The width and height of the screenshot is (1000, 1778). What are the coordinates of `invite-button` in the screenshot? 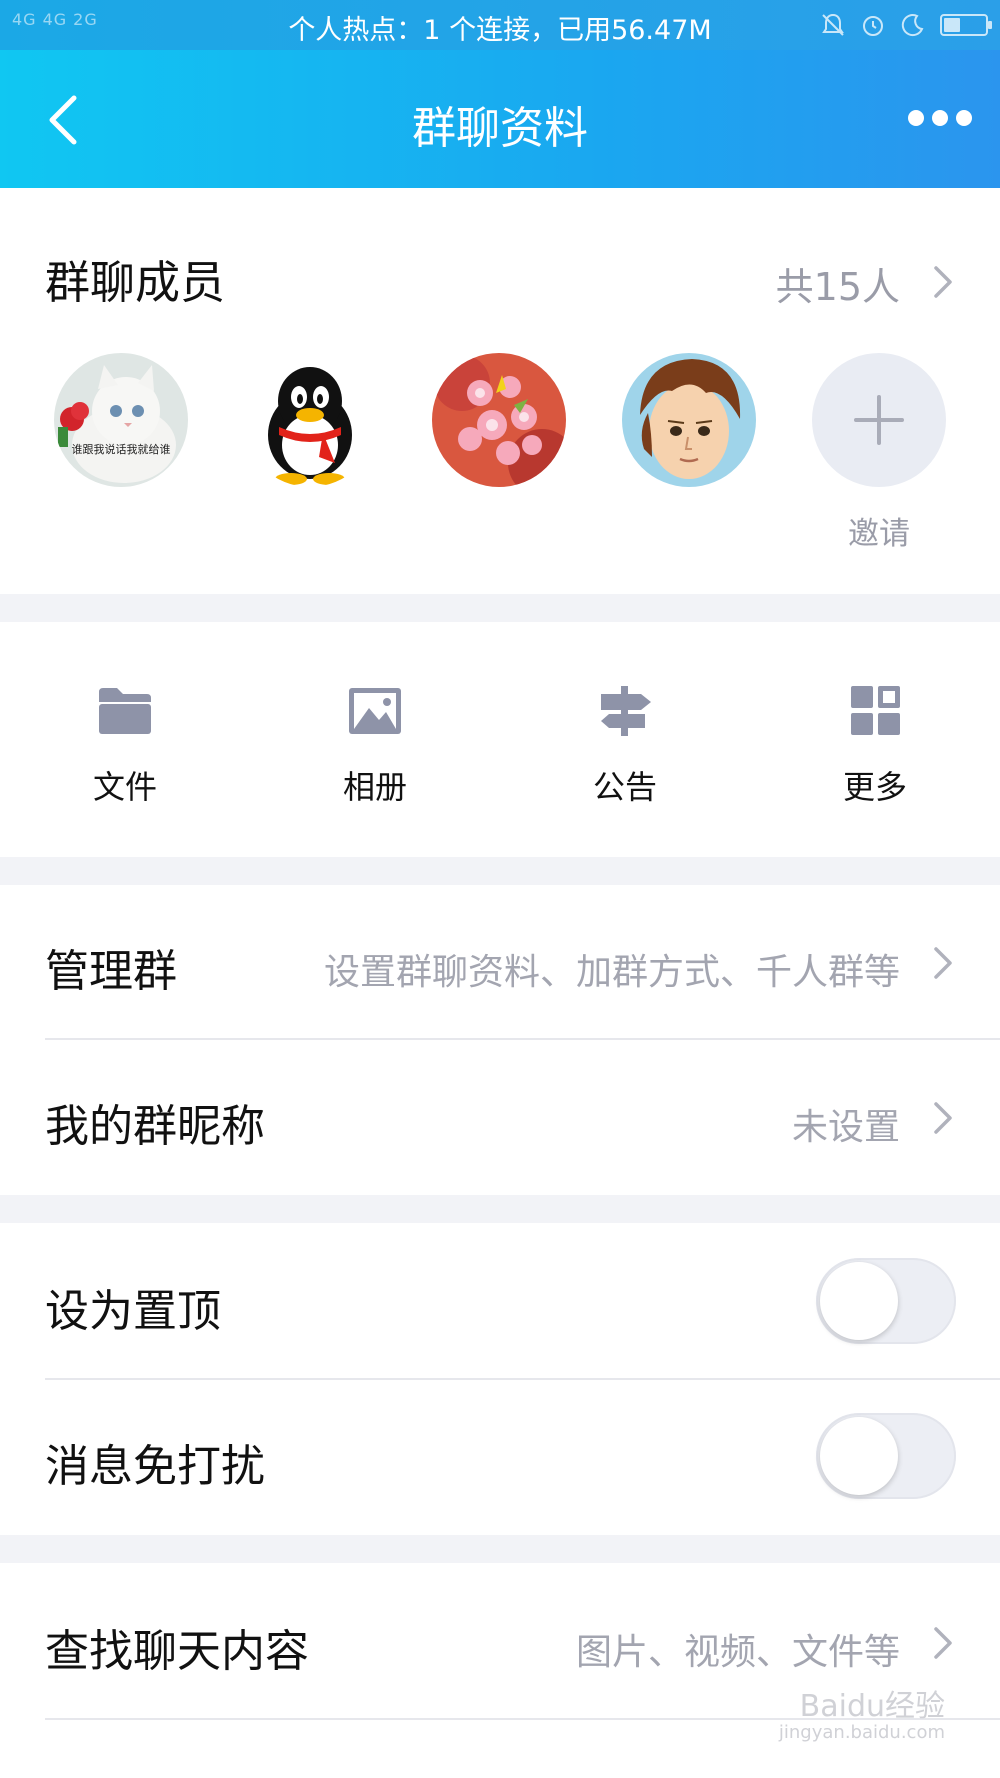 It's located at (879, 420).